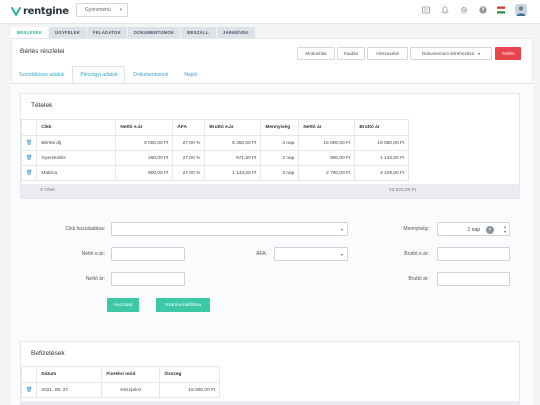  What do you see at coordinates (190, 74) in the screenshot?
I see `tab-log: Napló` at bounding box center [190, 74].